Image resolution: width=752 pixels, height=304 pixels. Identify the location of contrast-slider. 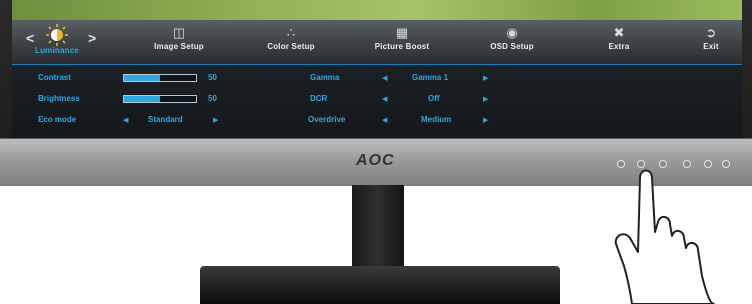
(160, 78).